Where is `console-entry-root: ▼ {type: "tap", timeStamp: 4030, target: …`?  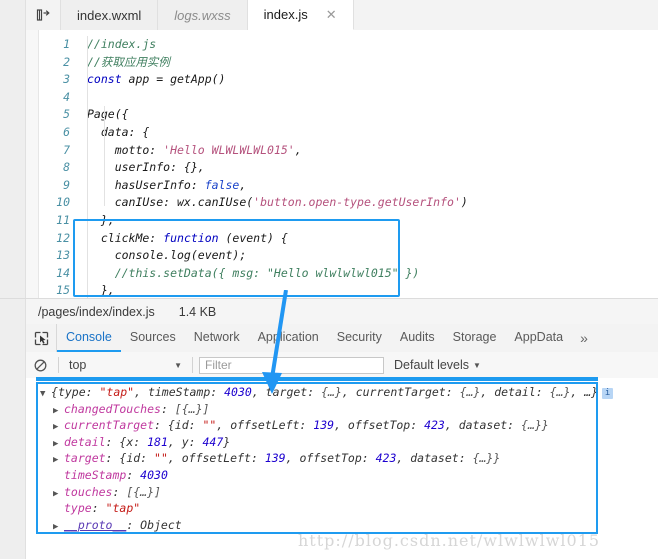
console-entry-root: ▼ {type: "tap", timeStamp: 4030, target: … is located at coordinates (327, 393).